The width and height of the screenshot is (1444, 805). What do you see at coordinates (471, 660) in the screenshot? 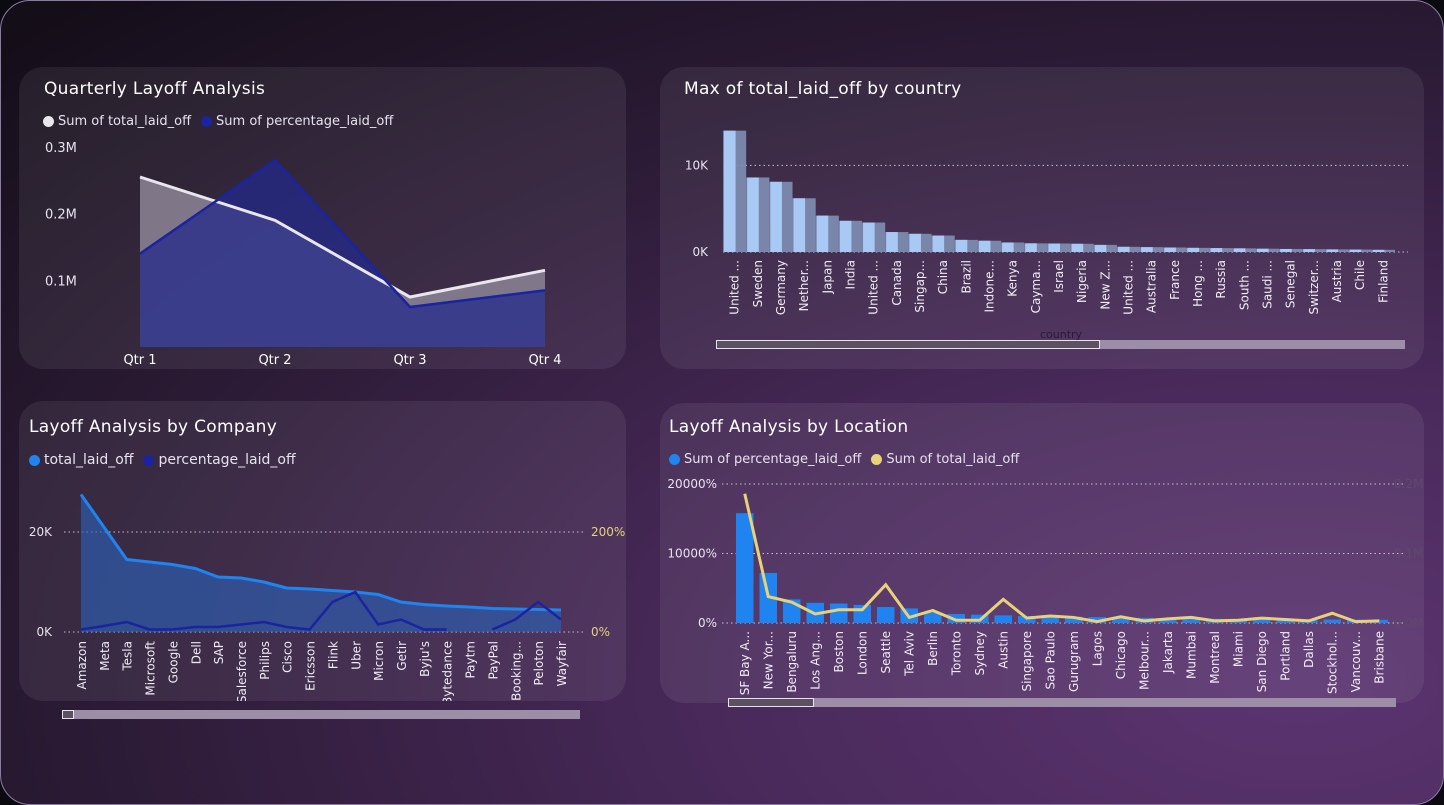
I see `x-tick-label: Paytm` at bounding box center [471, 660].